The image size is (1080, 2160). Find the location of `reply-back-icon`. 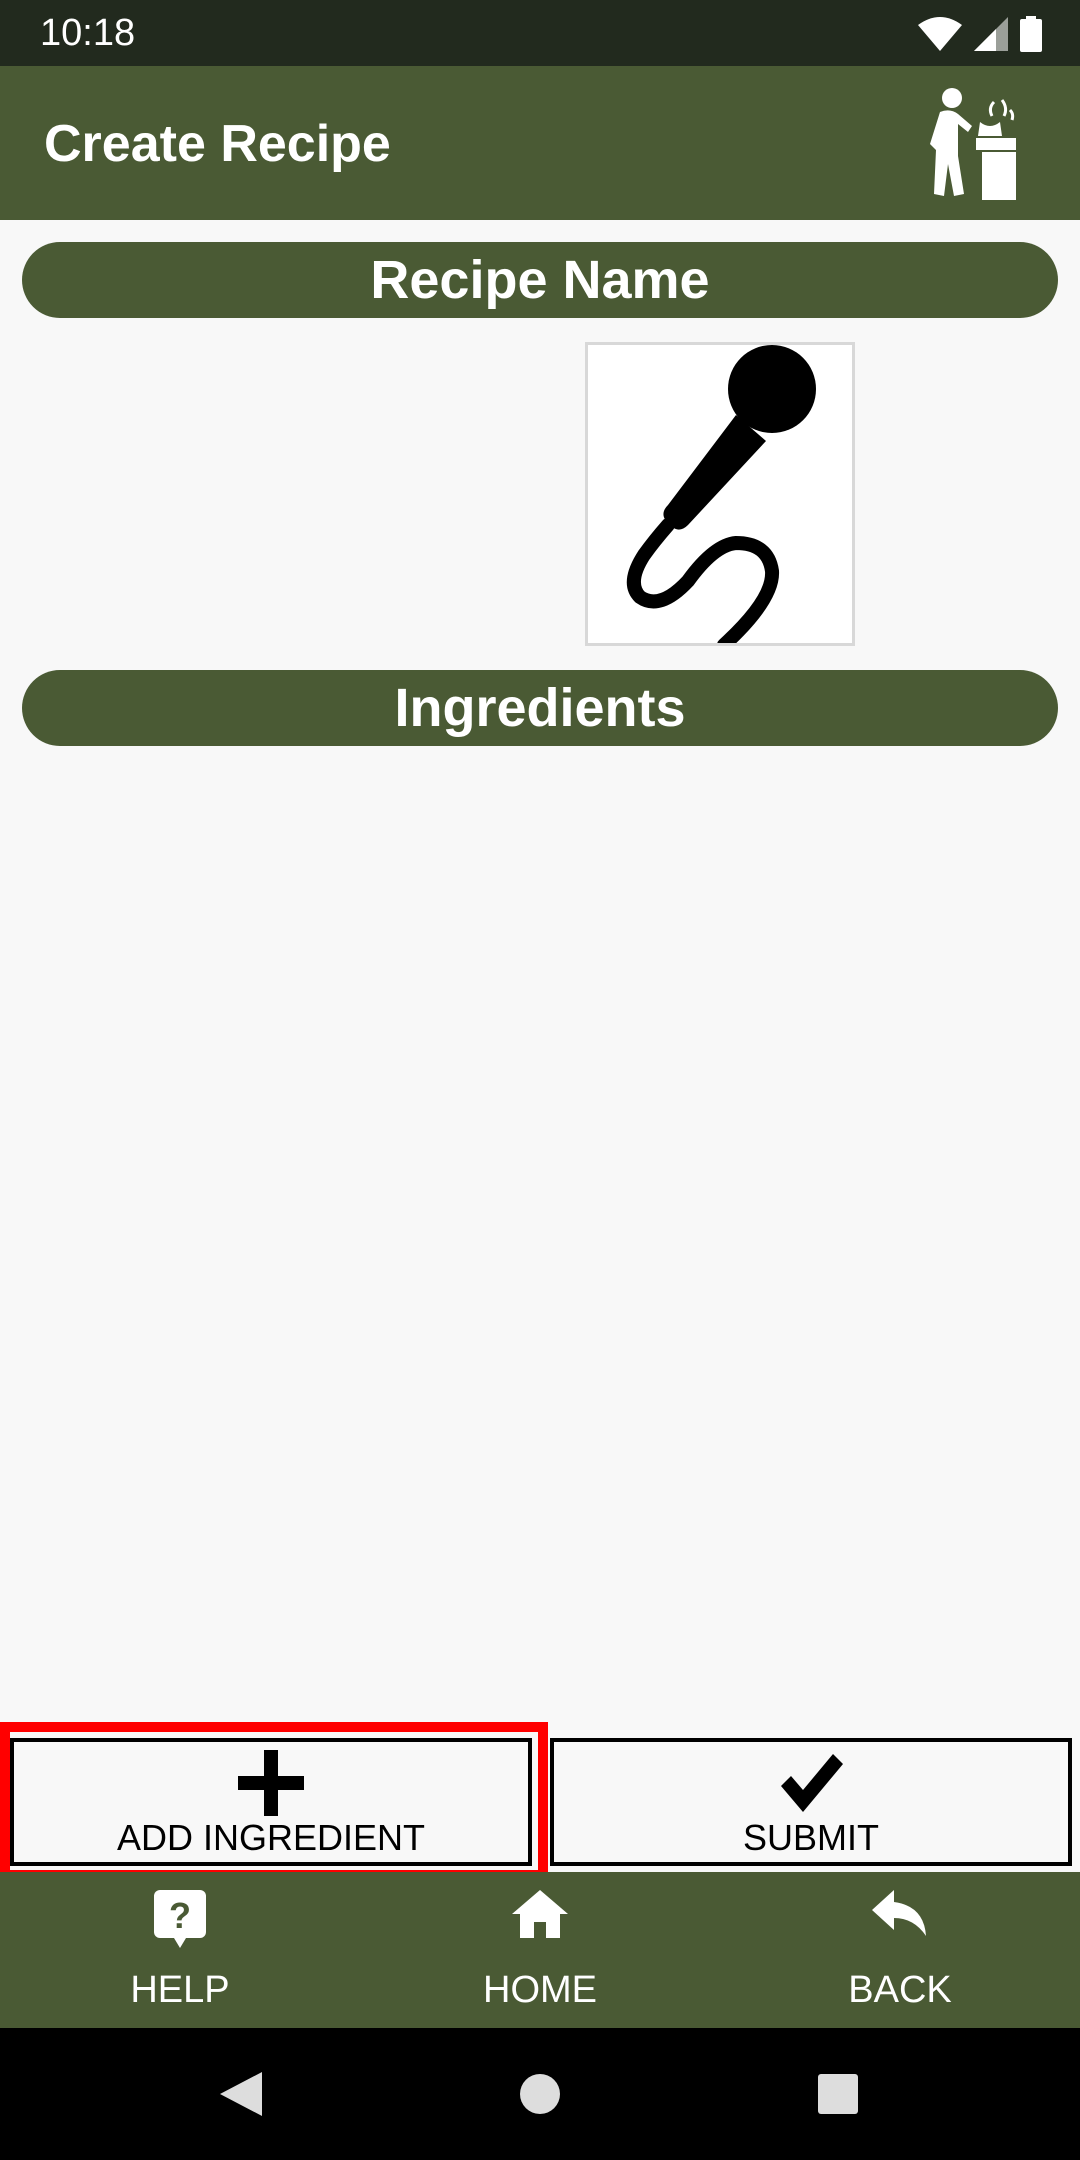

reply-back-icon is located at coordinates (899, 1913).